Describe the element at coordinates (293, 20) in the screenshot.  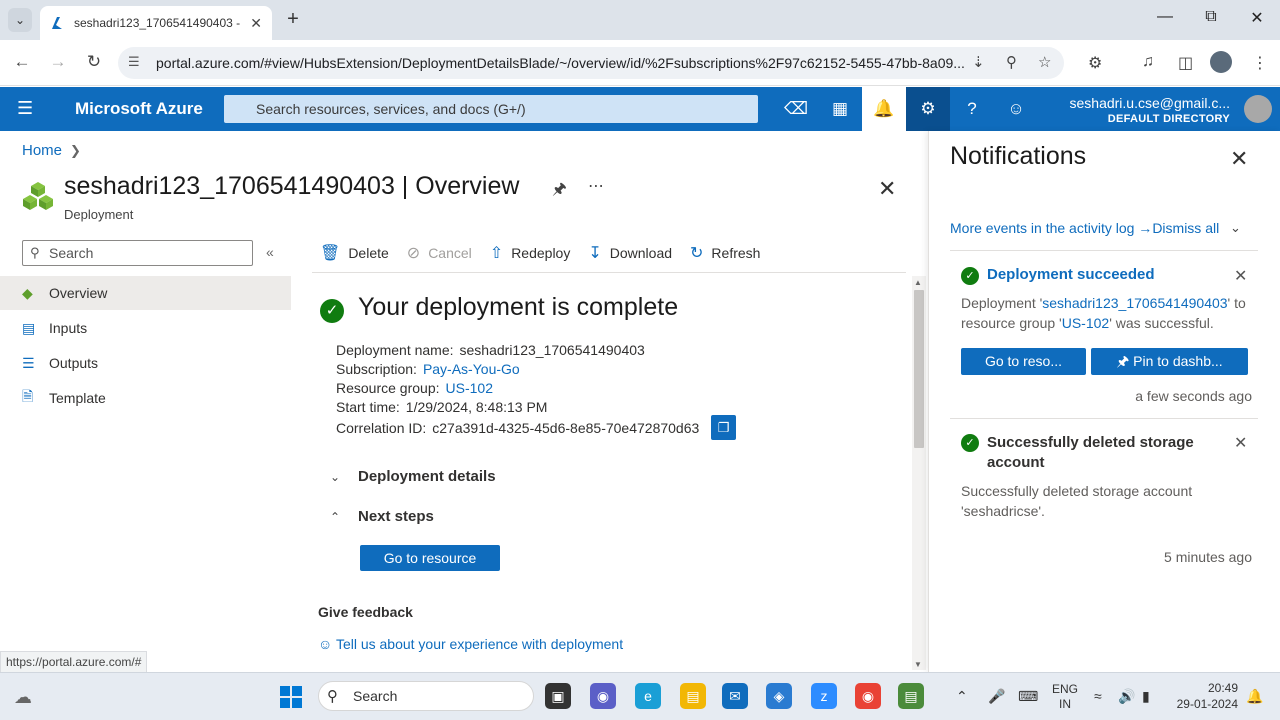
I see `new-tab-icon: +` at that location.